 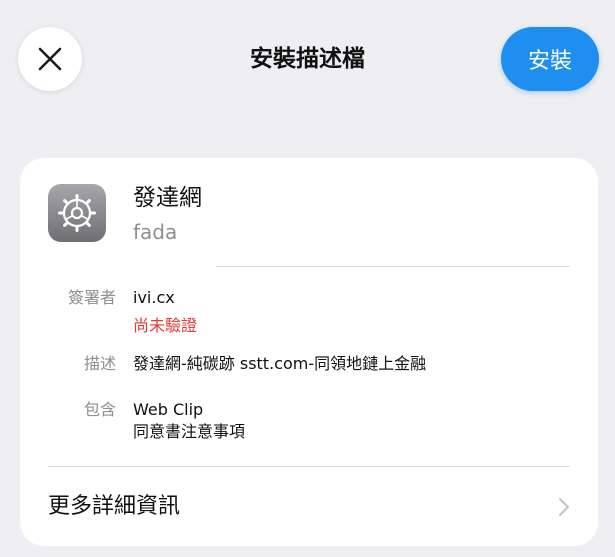 What do you see at coordinates (155, 232) in the screenshot?
I see `profile-subtitle: fada` at bounding box center [155, 232].